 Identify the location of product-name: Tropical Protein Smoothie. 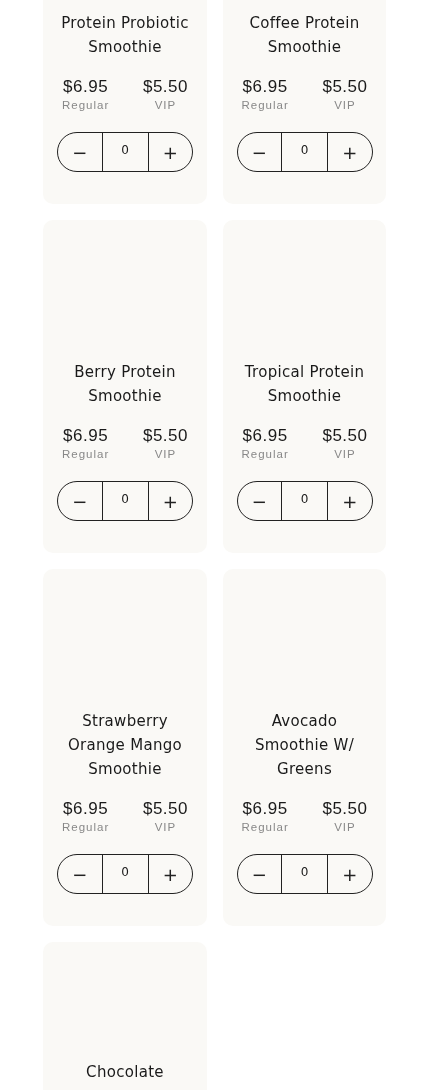
(304, 384).